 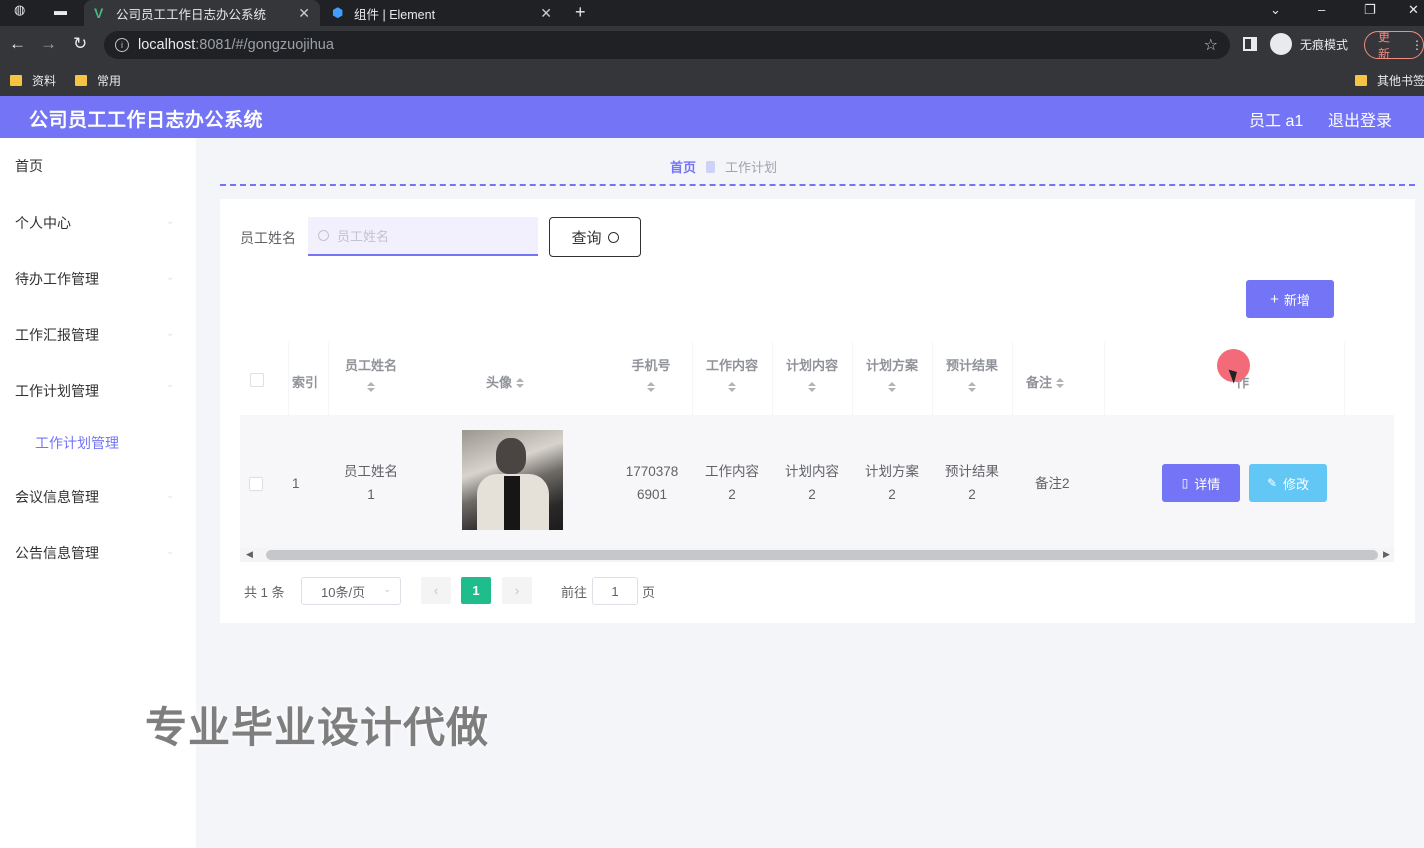 I want to click on app-header: 公司员工工作日志办公系统 员工 a1 退出登录, so click(x=712, y=117).